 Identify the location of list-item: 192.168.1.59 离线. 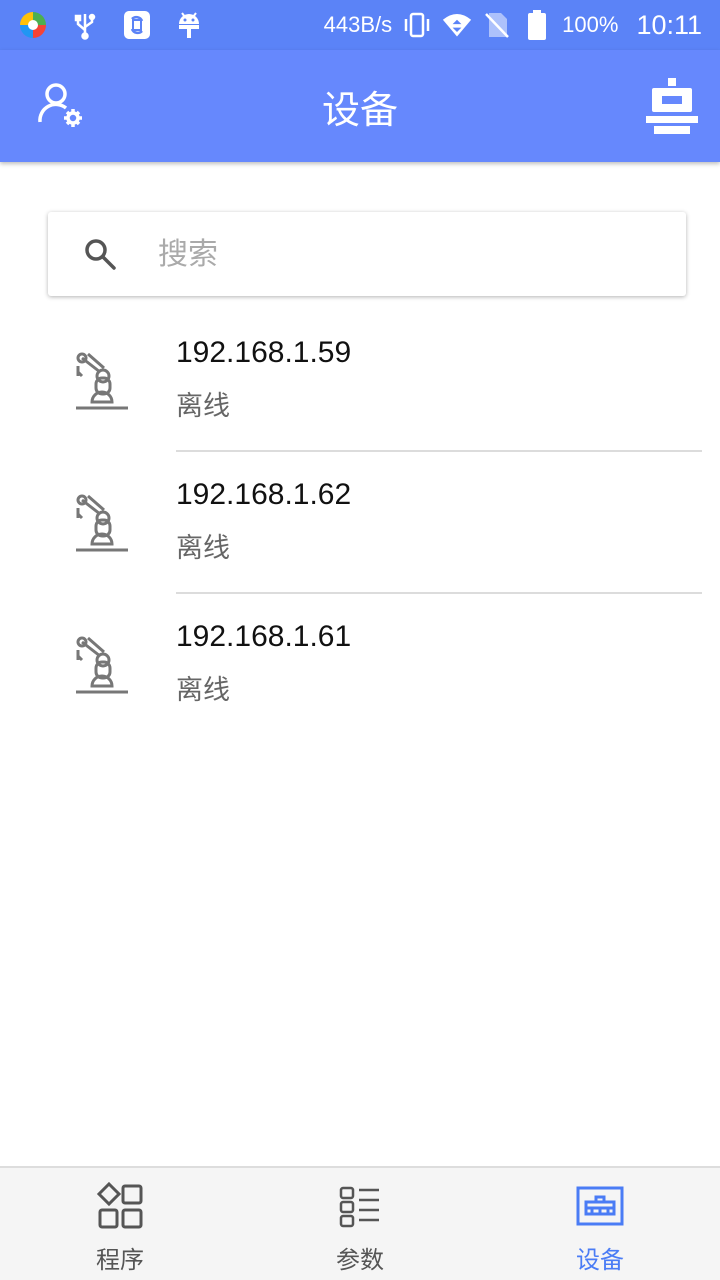
(360, 381).